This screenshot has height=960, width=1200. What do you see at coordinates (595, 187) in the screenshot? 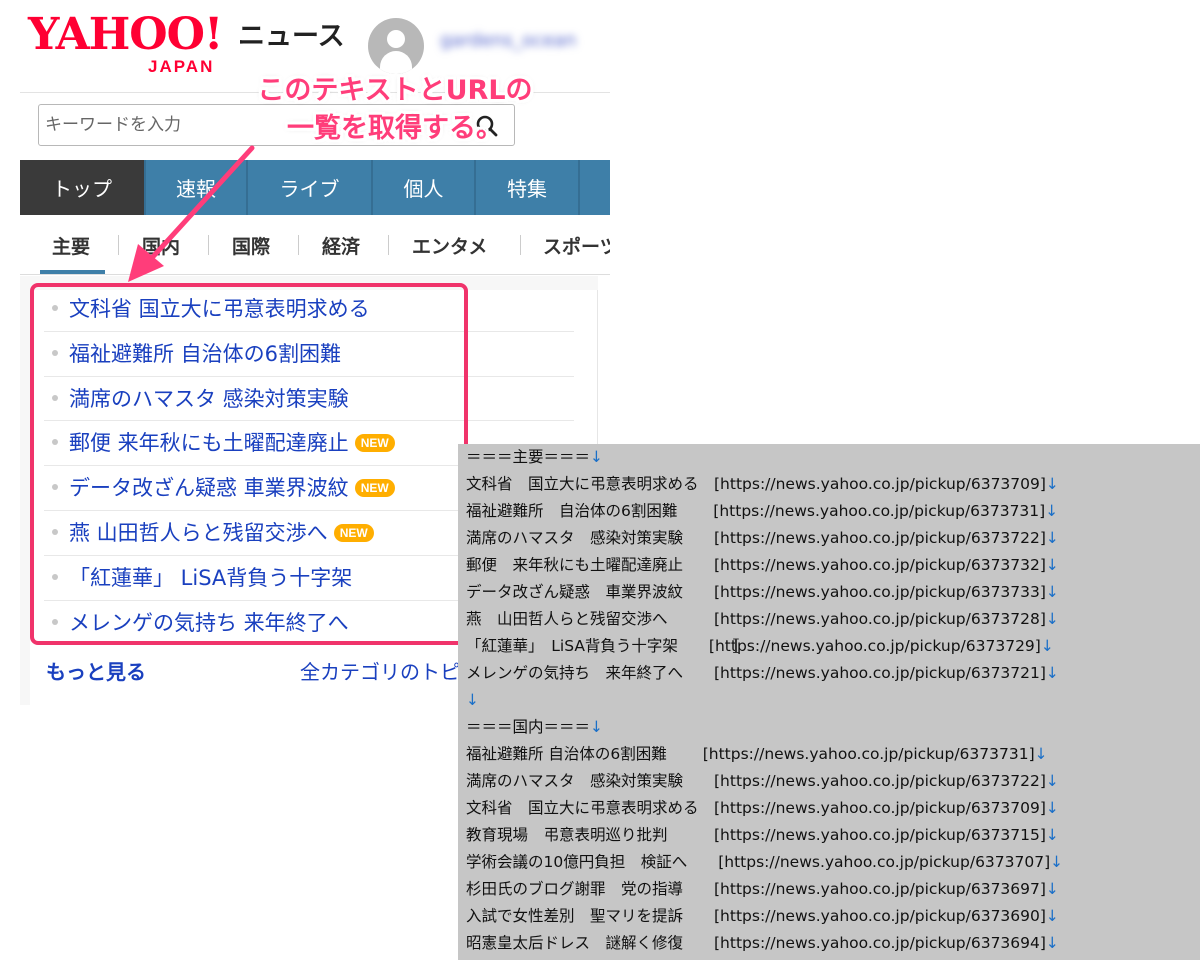
I see `tab-more` at bounding box center [595, 187].